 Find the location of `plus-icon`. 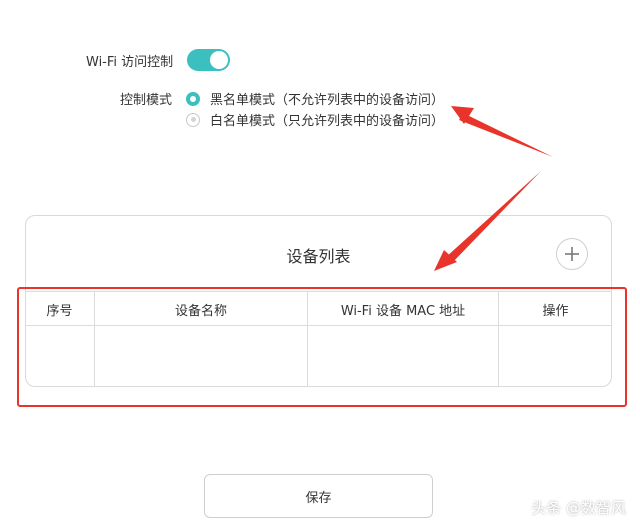

plus-icon is located at coordinates (572, 254).